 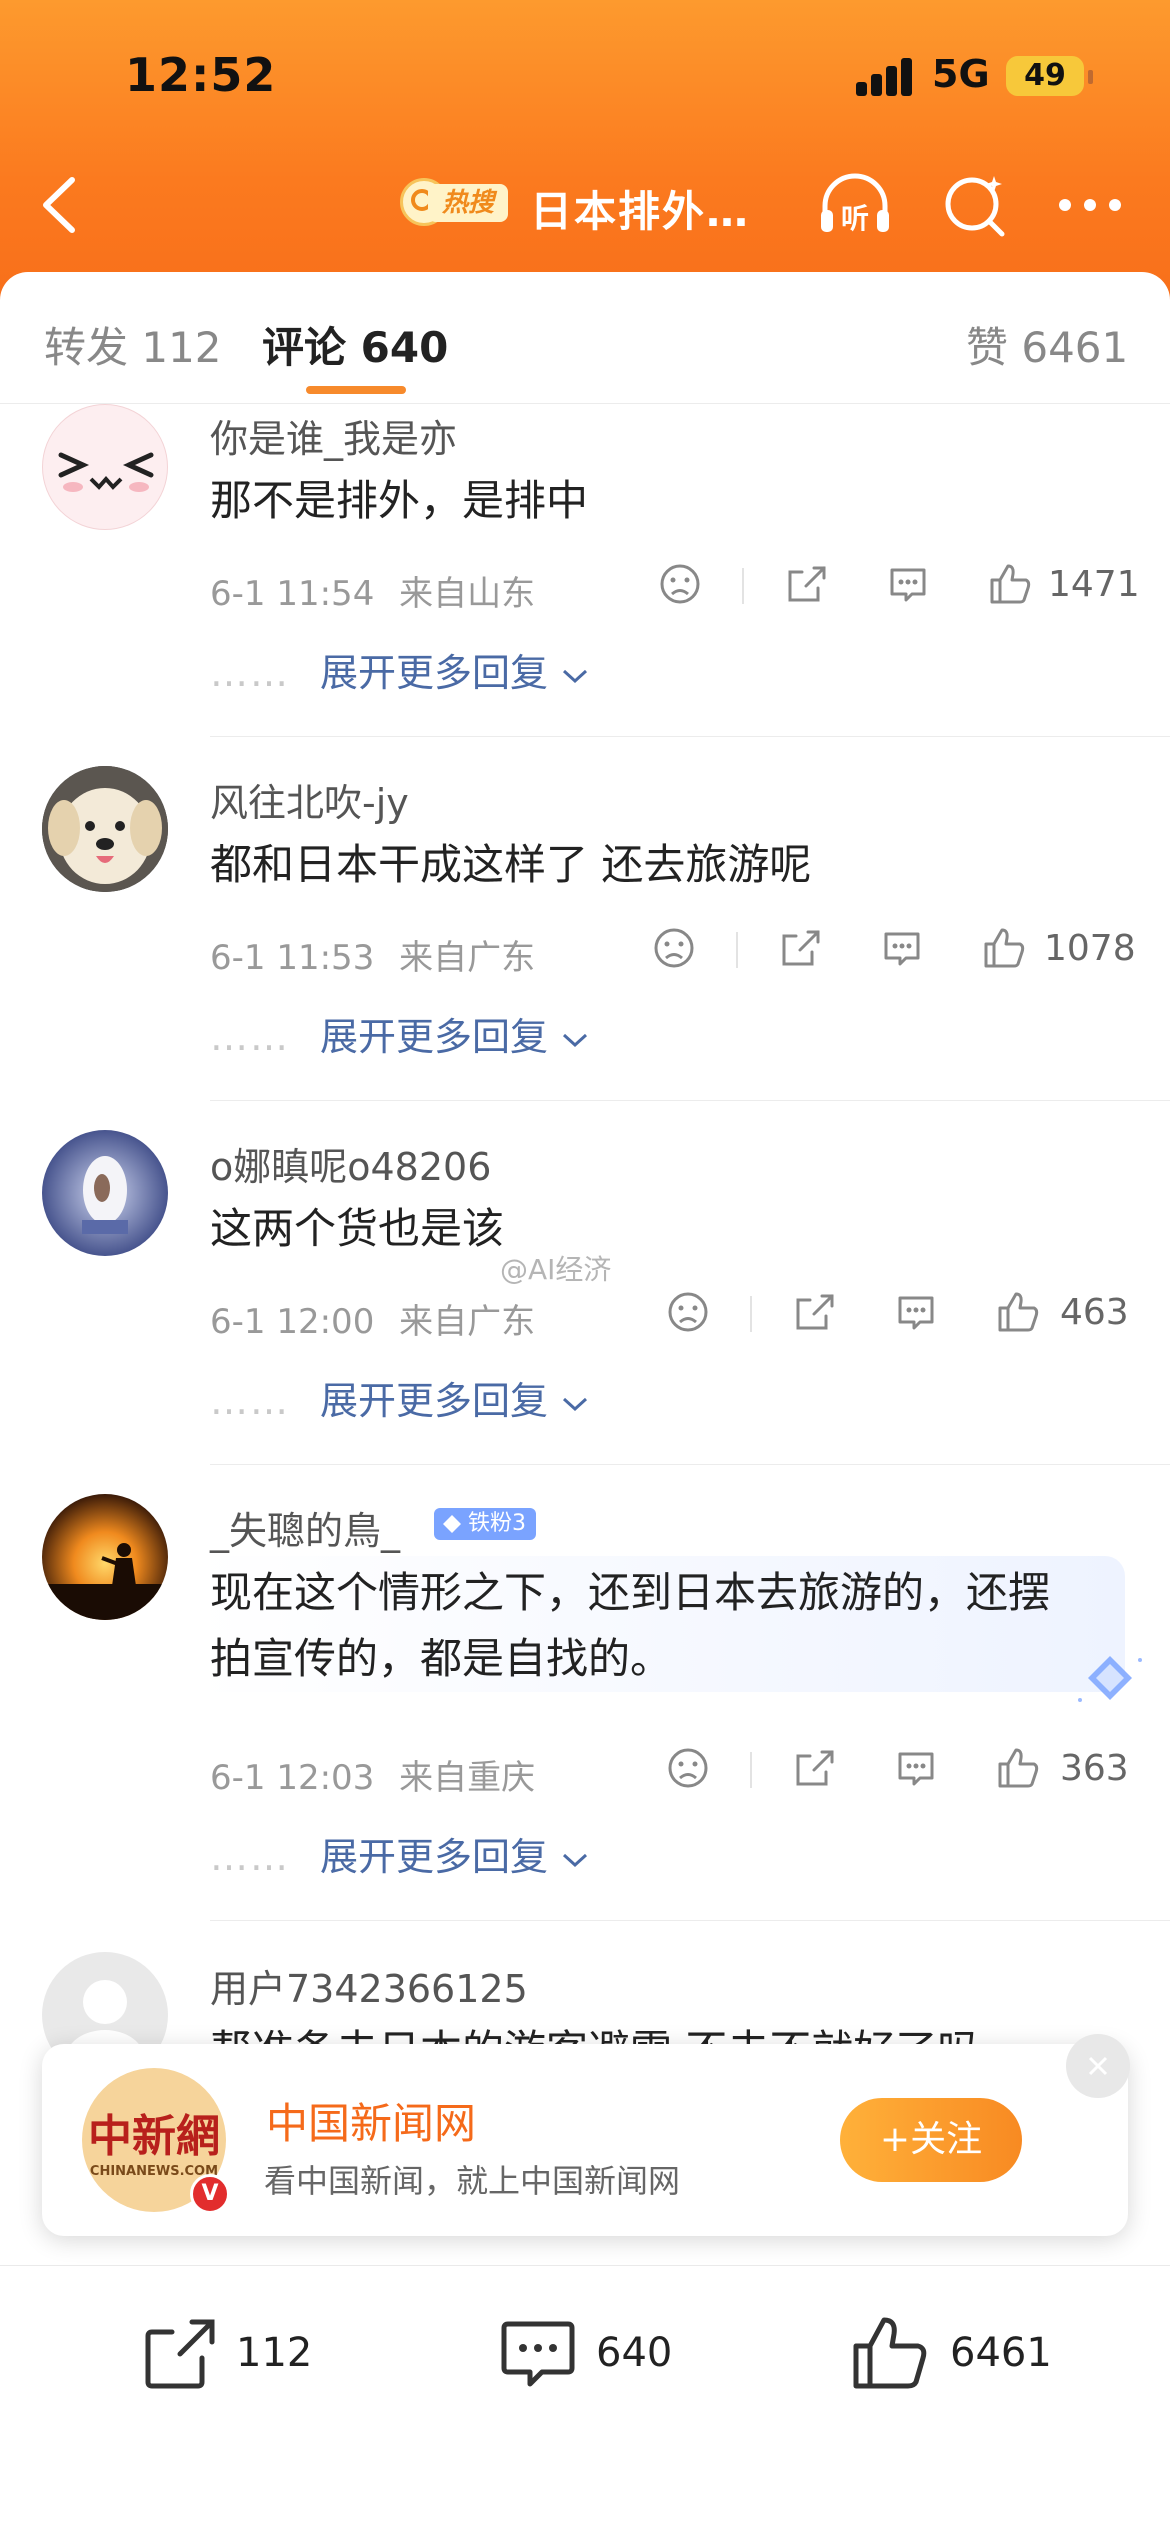 What do you see at coordinates (305, 1527) in the screenshot?
I see `comment-username: _失聰的鳥_` at bounding box center [305, 1527].